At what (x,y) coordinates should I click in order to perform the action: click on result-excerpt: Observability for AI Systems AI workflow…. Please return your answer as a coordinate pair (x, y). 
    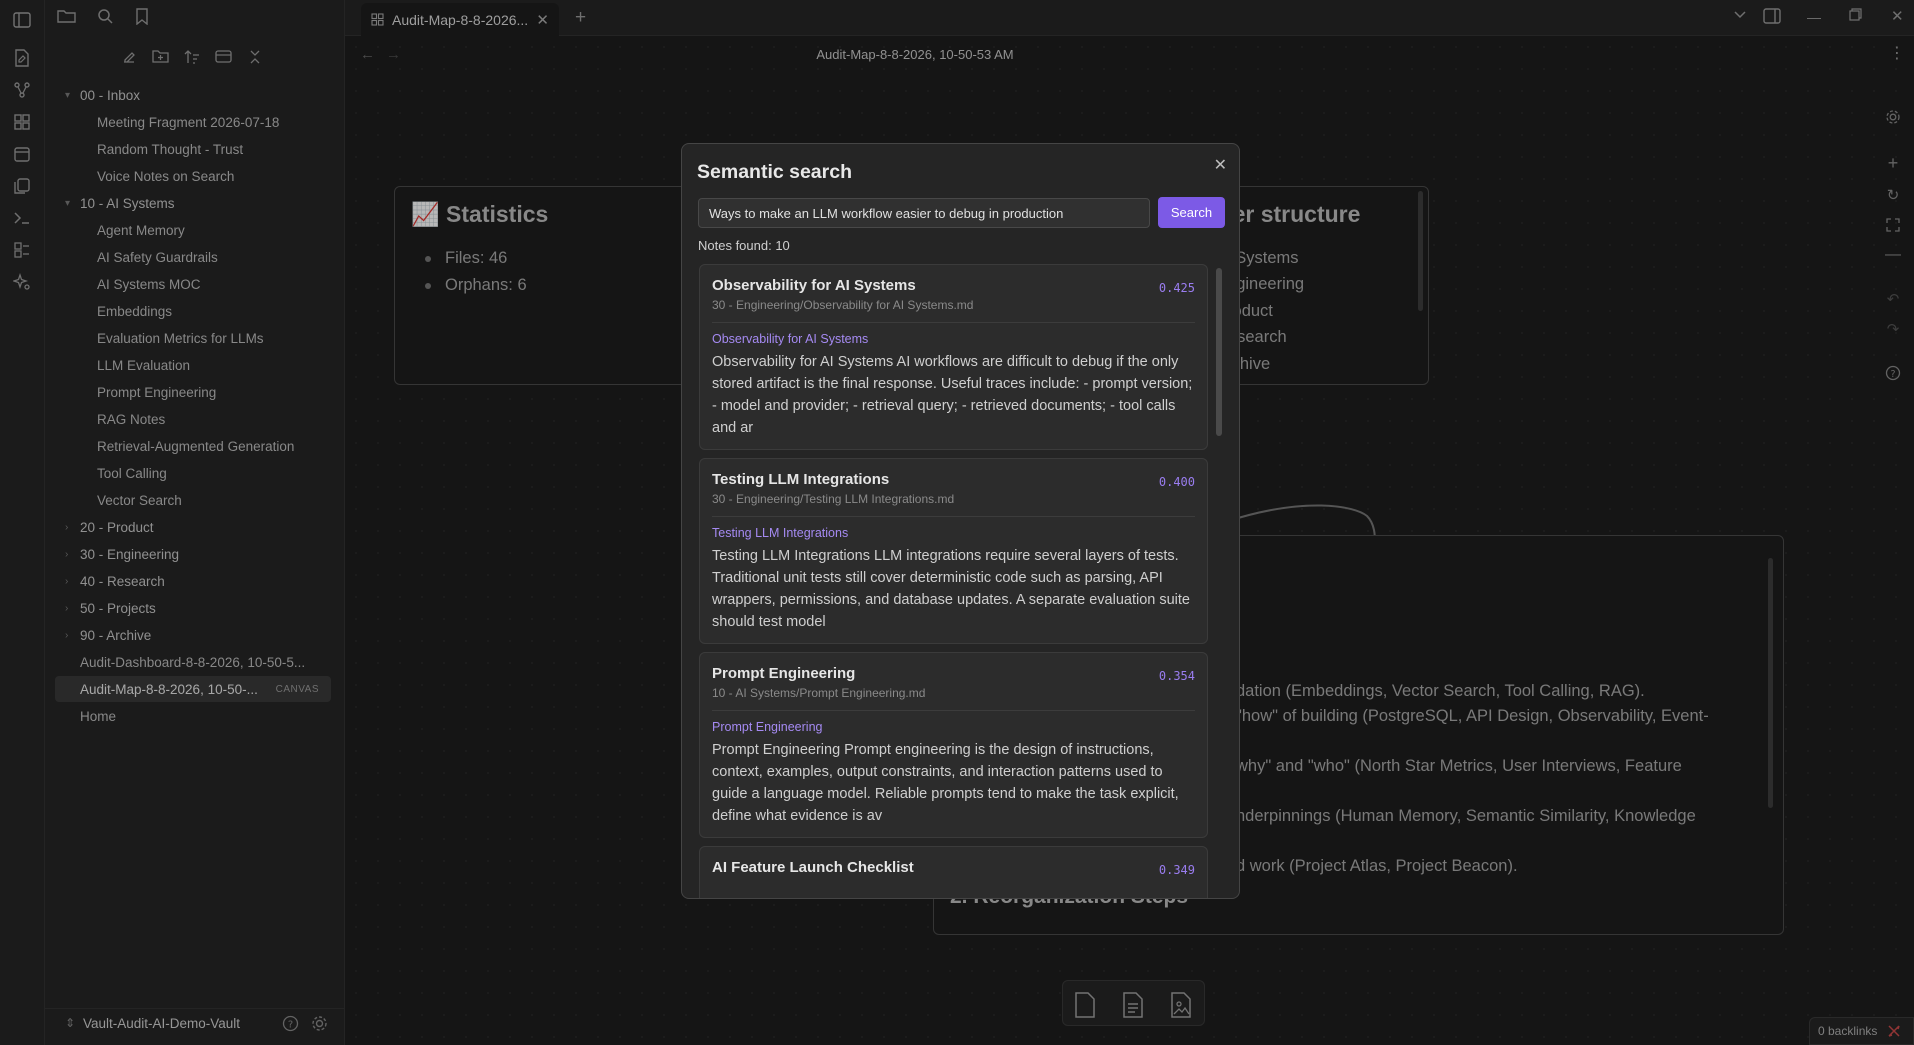
    Looking at the image, I should click on (952, 395).